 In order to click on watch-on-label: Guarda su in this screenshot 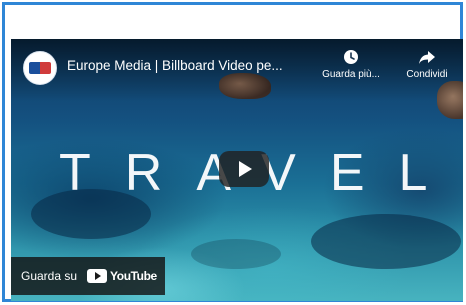, I will do `click(49, 276)`.